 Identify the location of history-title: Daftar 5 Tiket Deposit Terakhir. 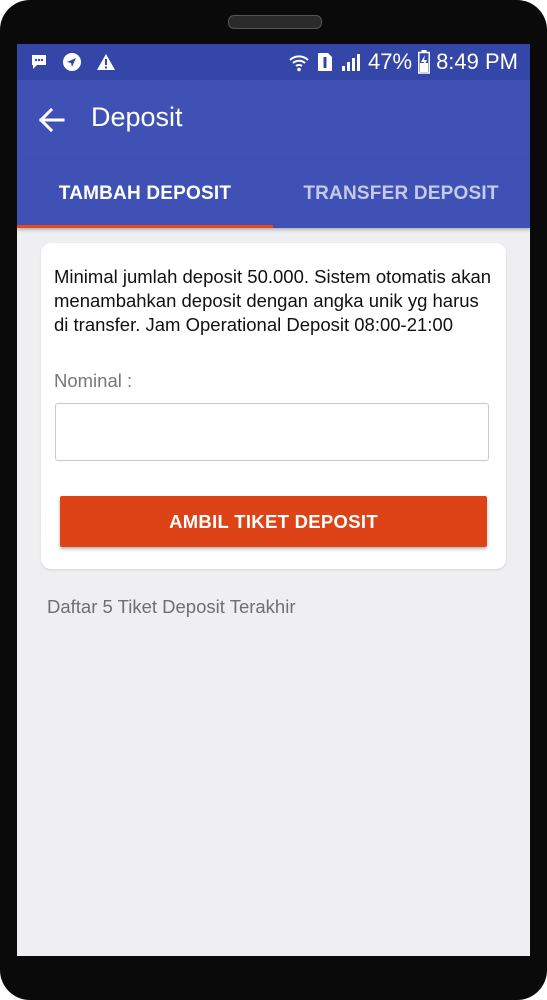
(171, 606).